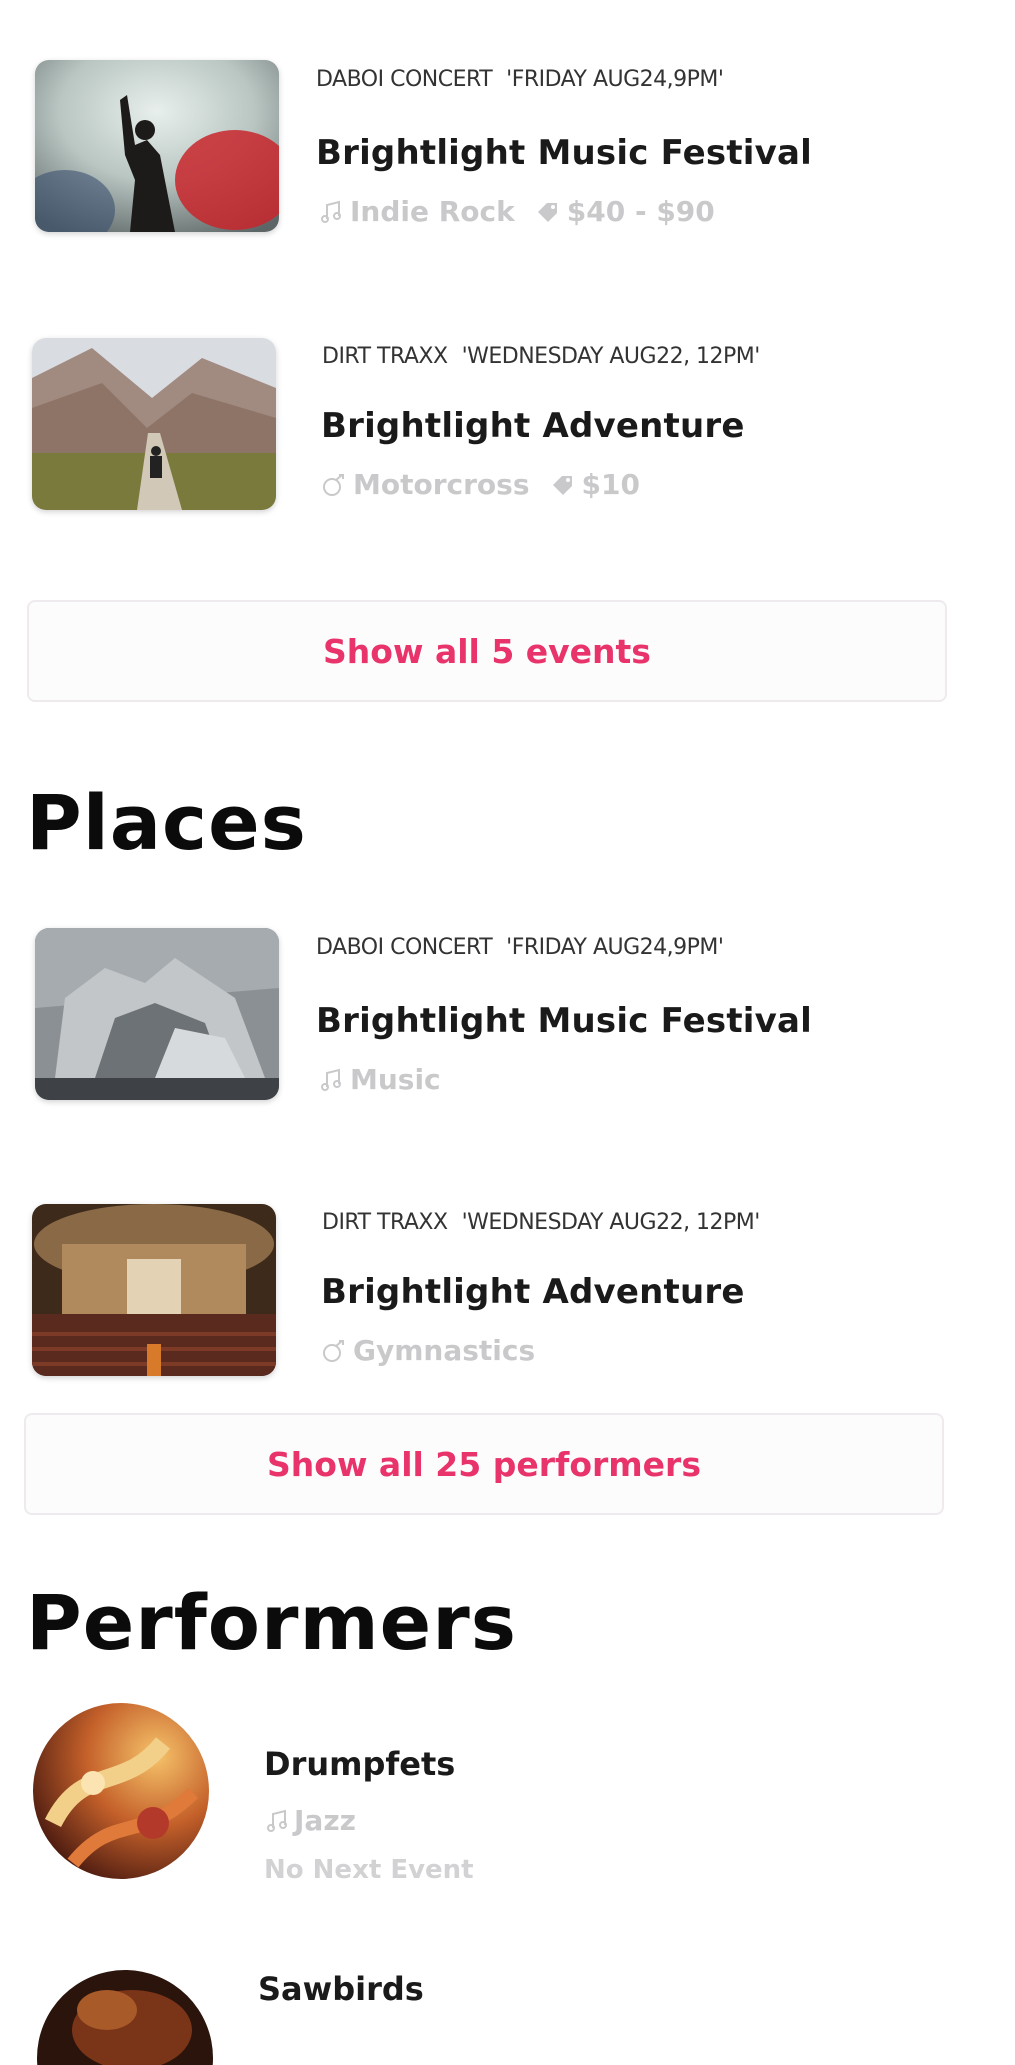  Describe the element at coordinates (271, 1622) in the screenshot. I see `performers-heading: Performers` at that location.